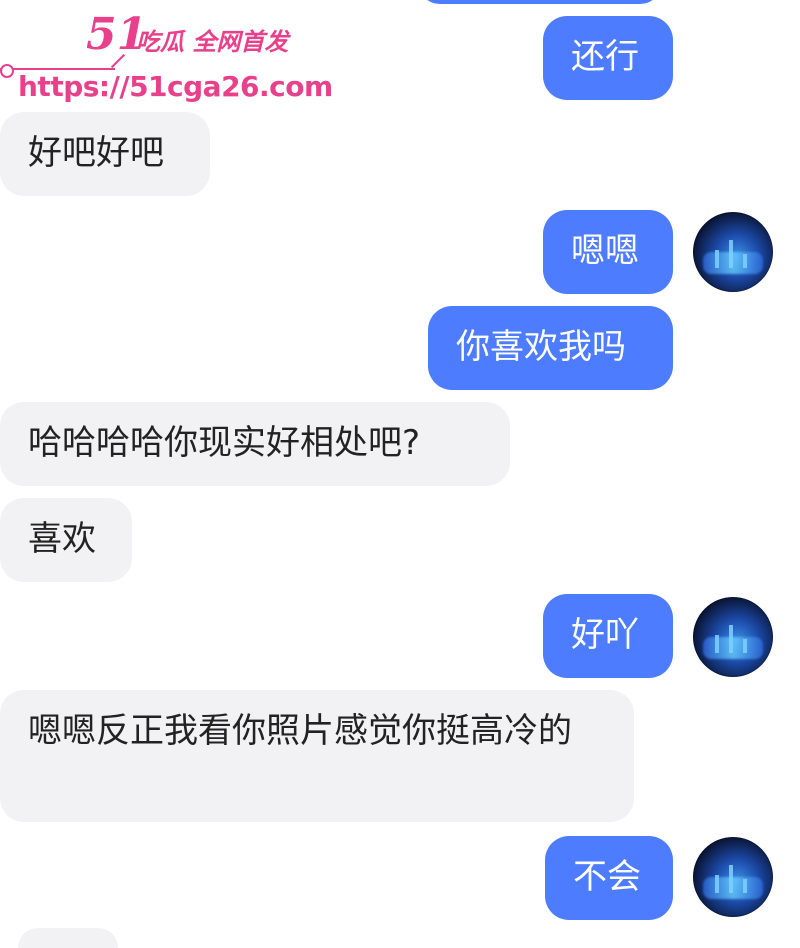 The width and height of the screenshot is (800, 948). I want to click on message-bubble-outgoing: 还行, so click(608, 58).